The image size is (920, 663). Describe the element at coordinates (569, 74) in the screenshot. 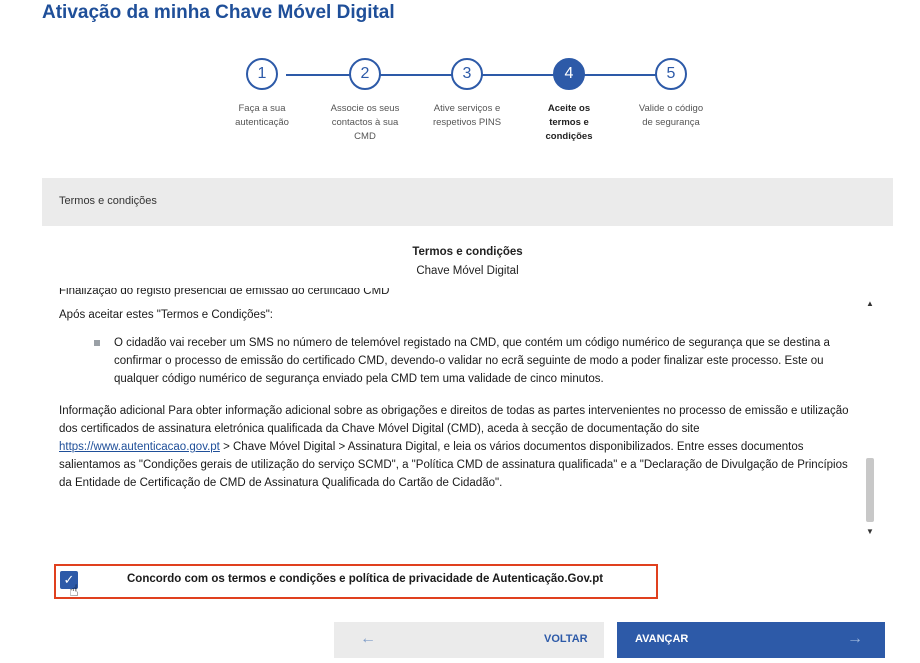

I see `step-4-circle: 4` at that location.